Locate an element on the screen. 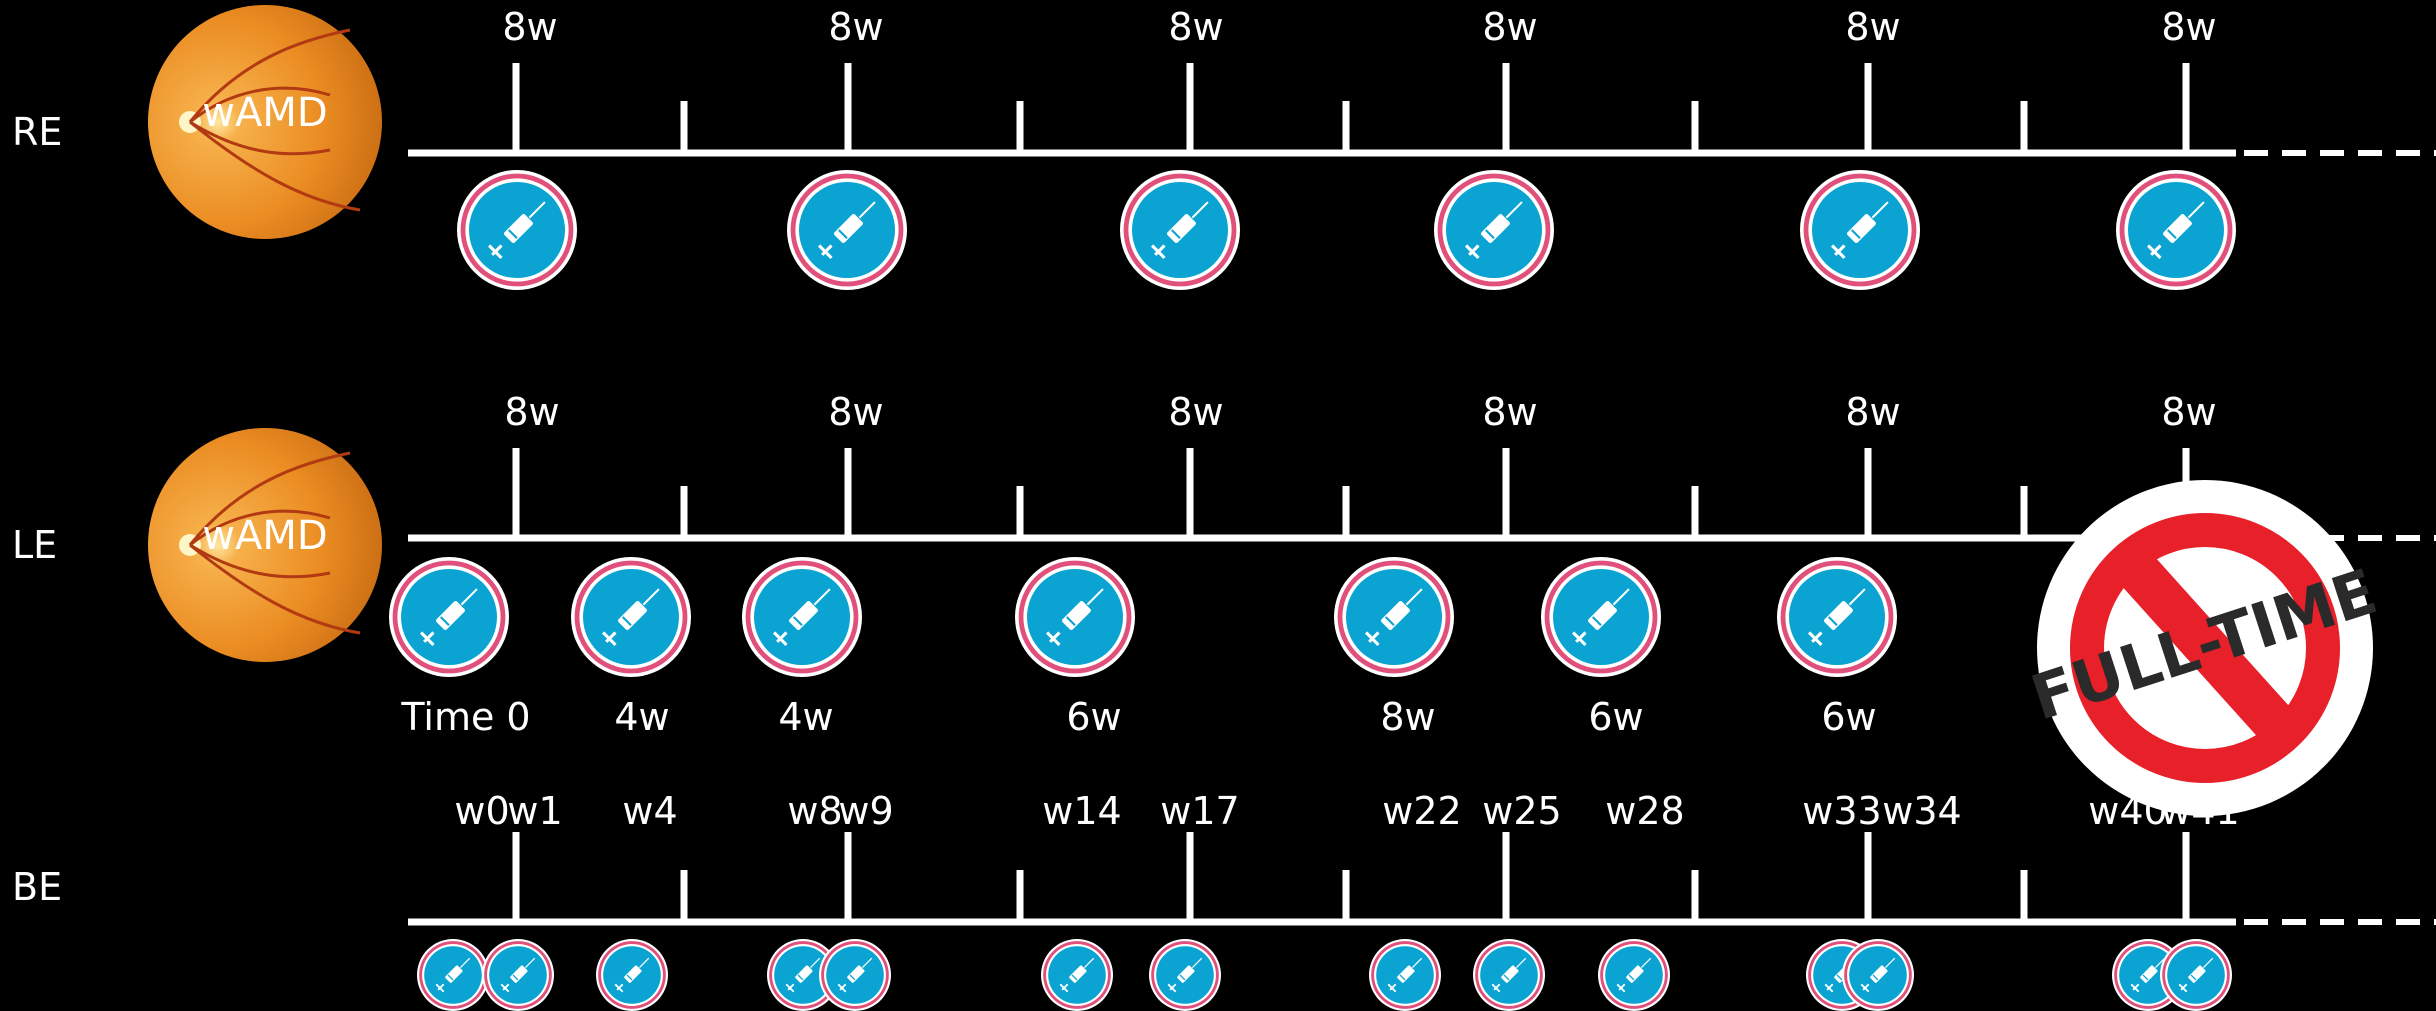 The image size is (2436, 1011). week-label: w8 is located at coordinates (814, 811).